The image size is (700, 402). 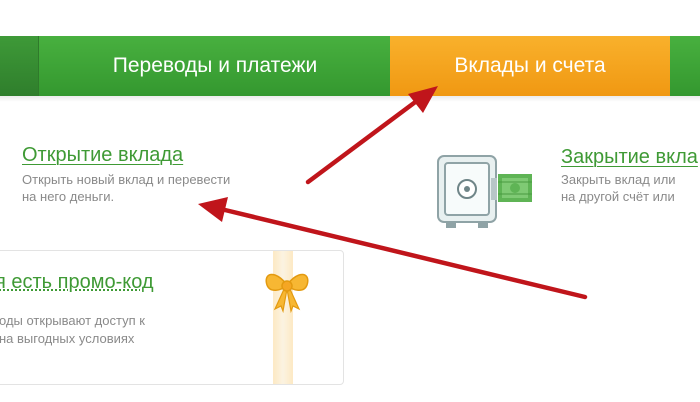 What do you see at coordinates (350, 99) in the screenshot?
I see `nav-shadow` at bounding box center [350, 99].